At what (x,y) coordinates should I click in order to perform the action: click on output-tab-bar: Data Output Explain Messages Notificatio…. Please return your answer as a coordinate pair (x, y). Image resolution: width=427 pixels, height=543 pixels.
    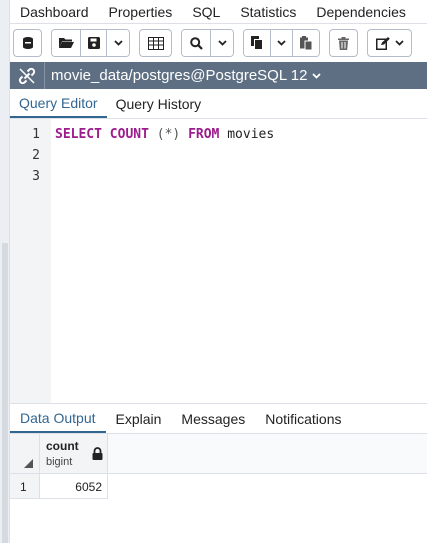
    Looking at the image, I should click on (218, 418).